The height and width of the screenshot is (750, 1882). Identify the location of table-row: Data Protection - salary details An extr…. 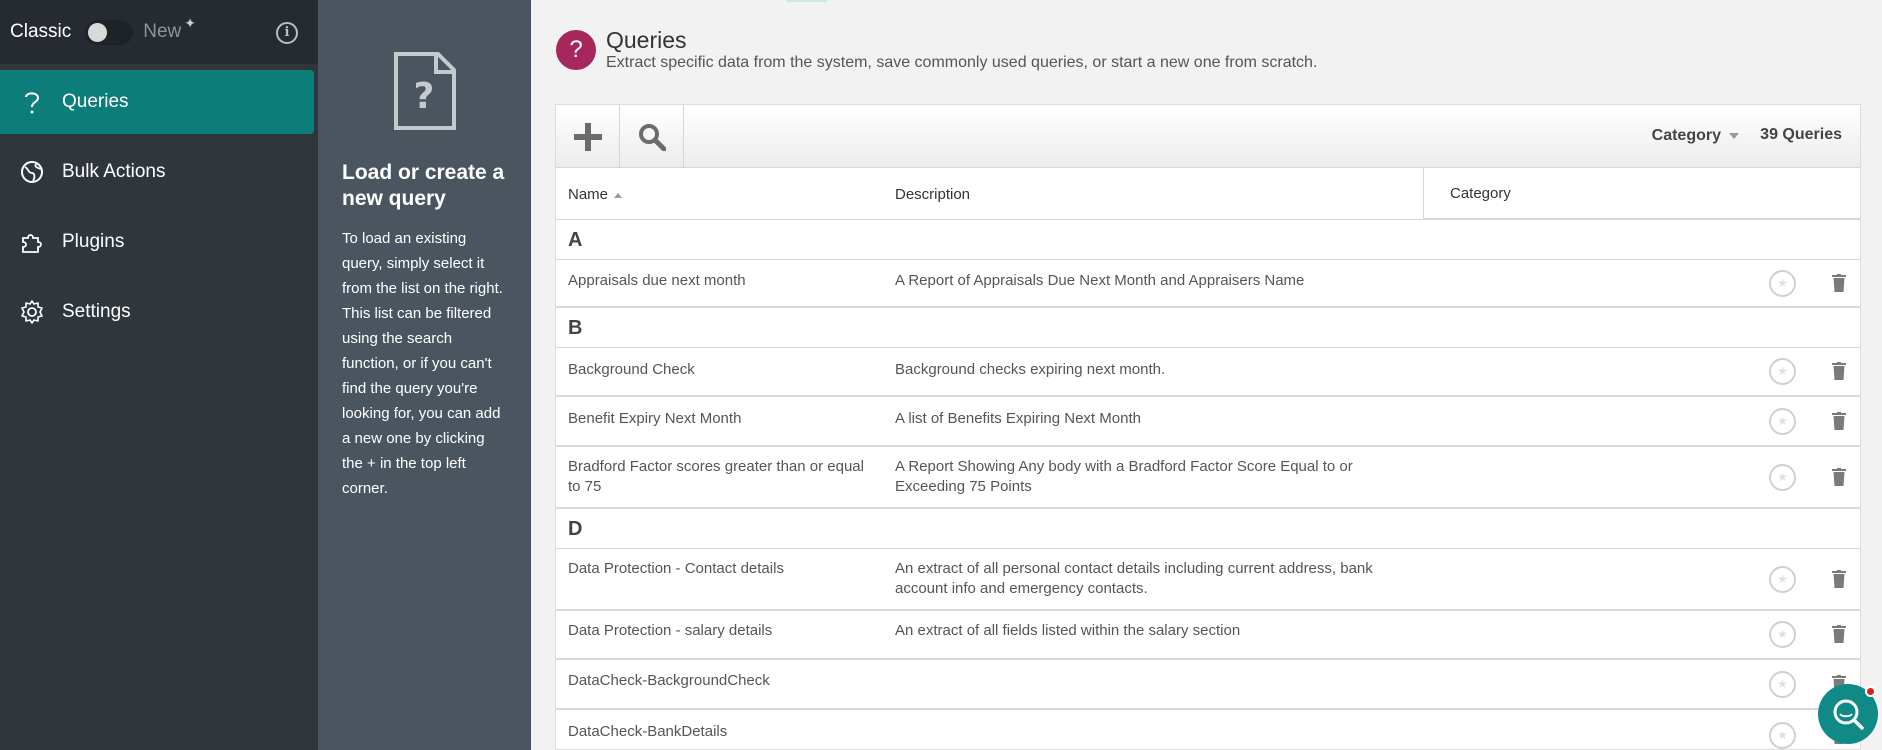
(1208, 635).